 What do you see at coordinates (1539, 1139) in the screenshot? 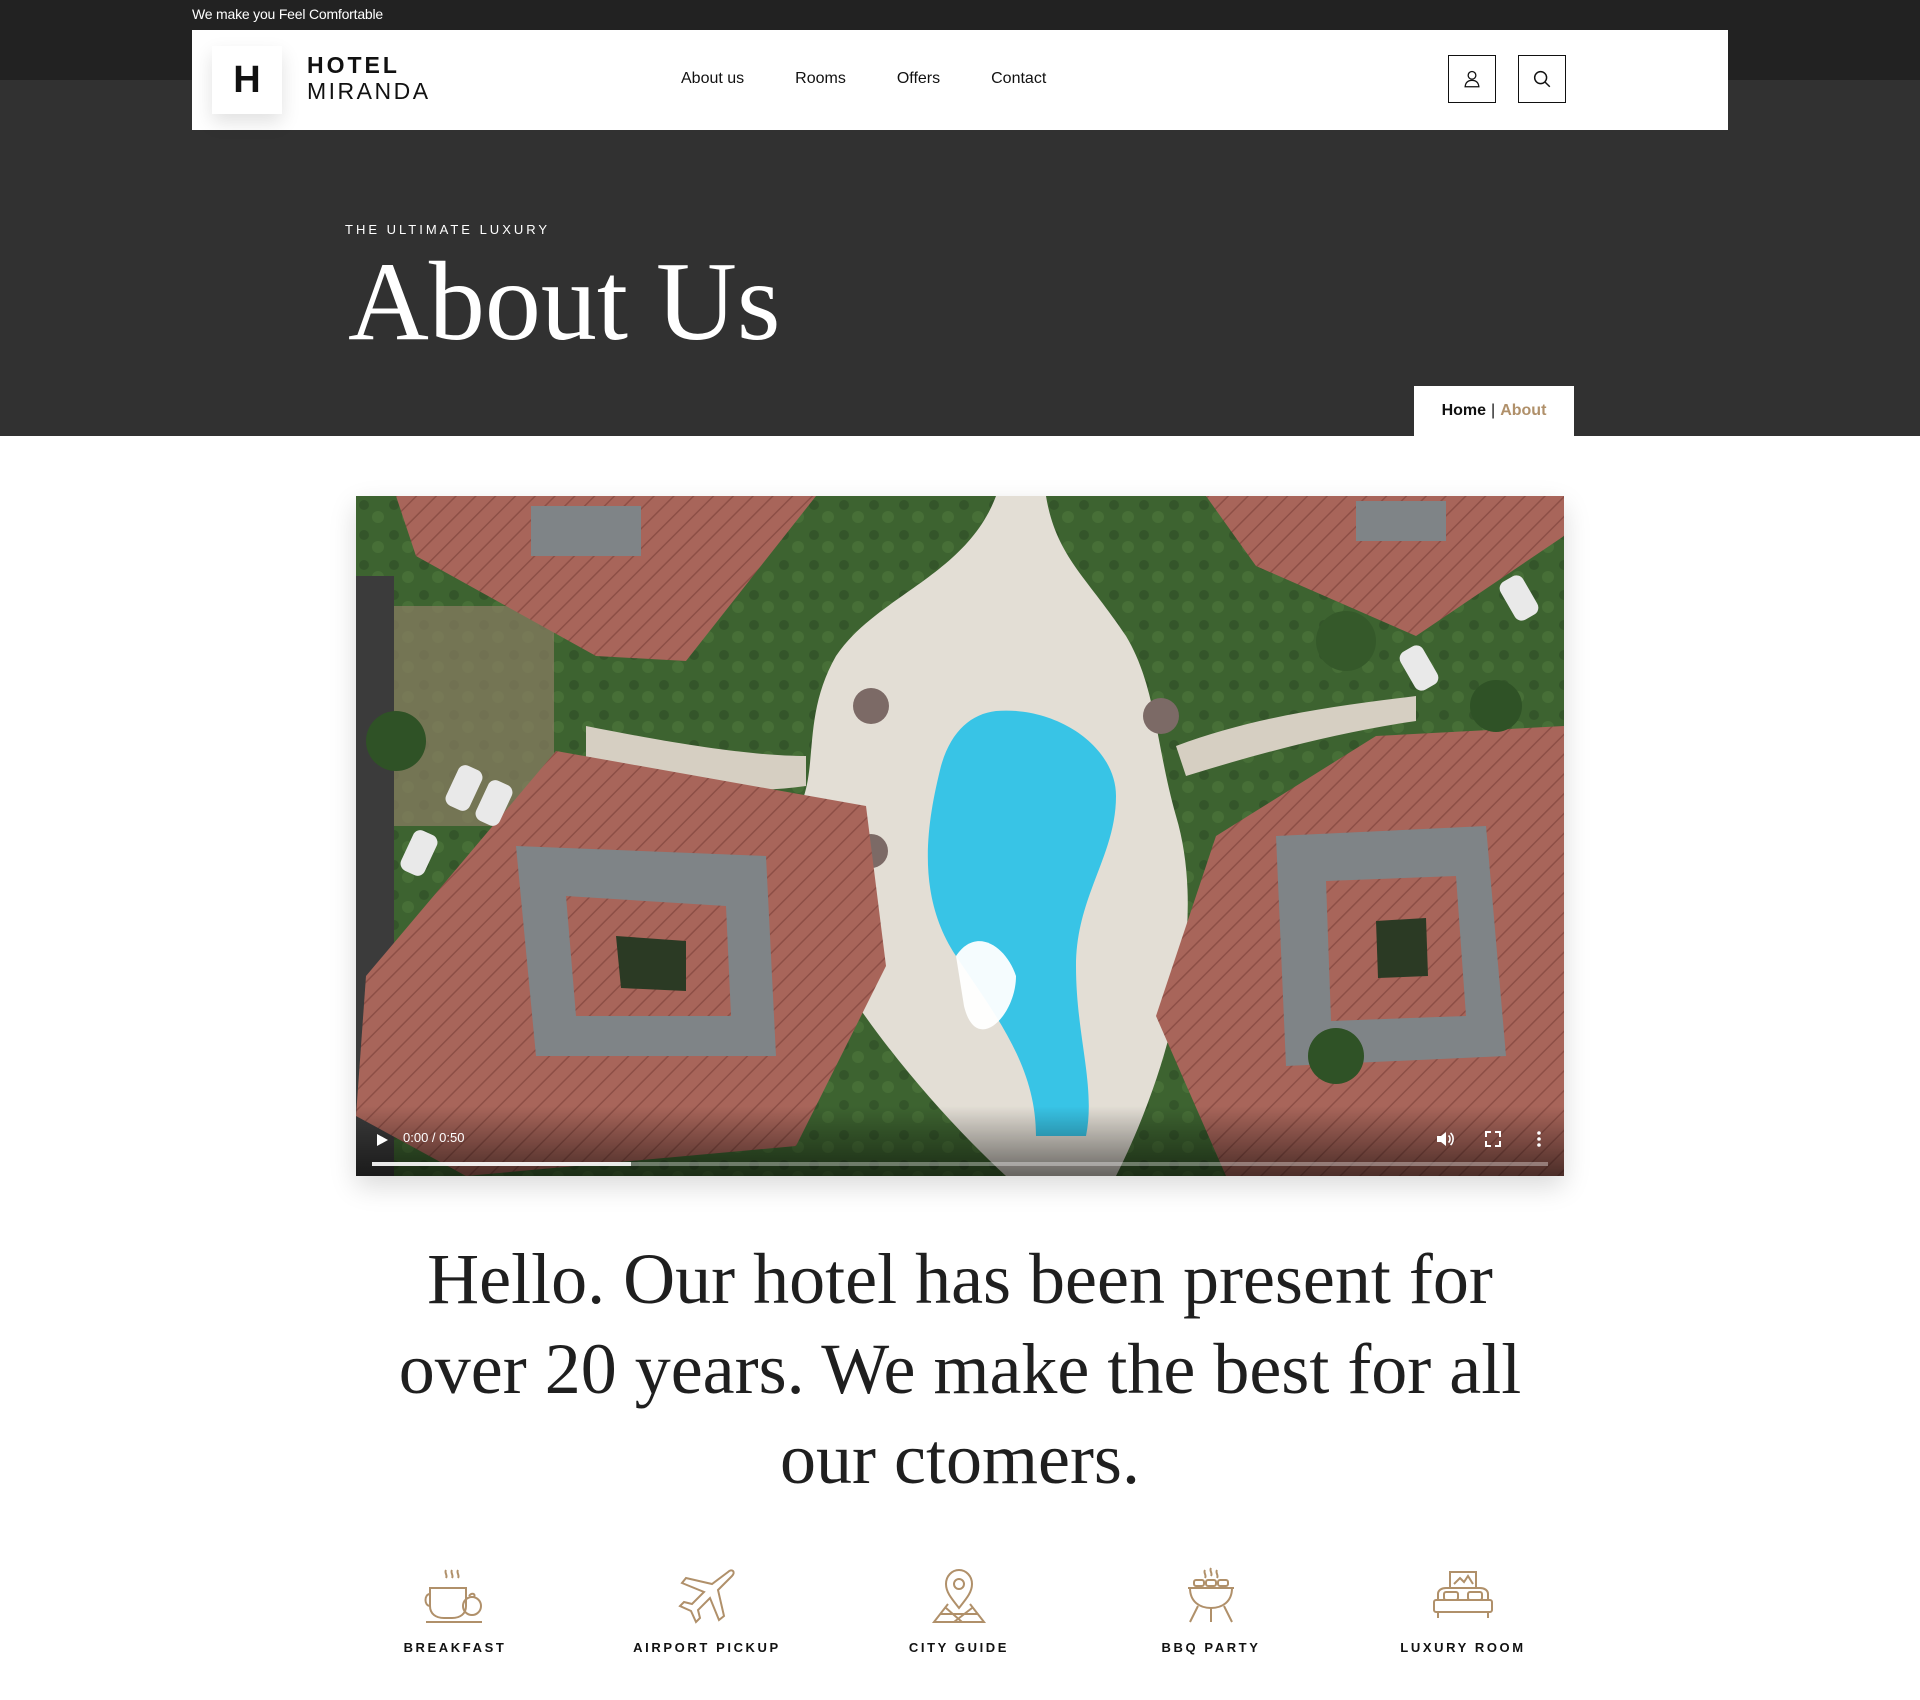
I see `more-vertical-icon` at bounding box center [1539, 1139].